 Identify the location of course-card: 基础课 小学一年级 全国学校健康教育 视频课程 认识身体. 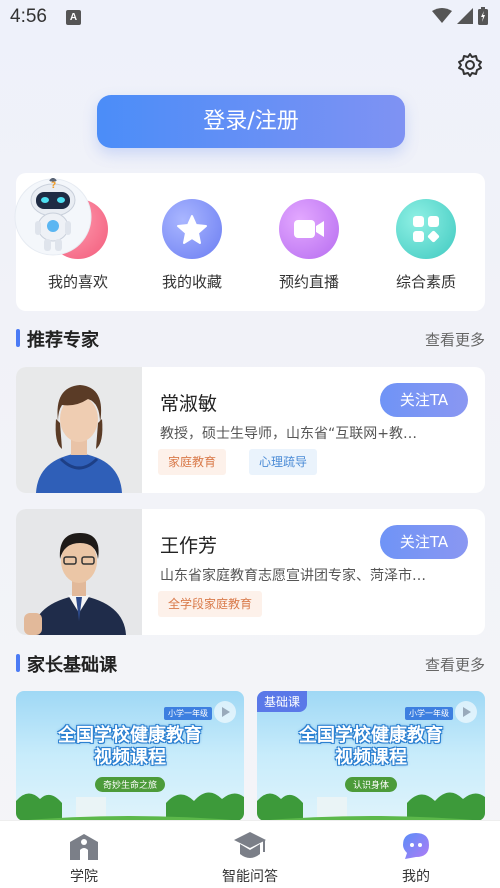
(371, 756).